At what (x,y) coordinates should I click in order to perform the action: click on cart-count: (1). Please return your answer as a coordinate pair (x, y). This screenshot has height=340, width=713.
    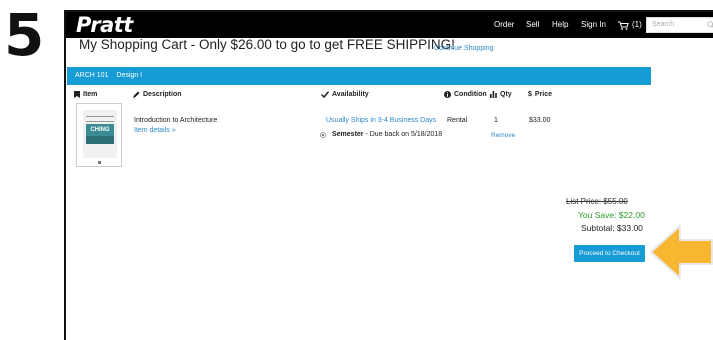
    Looking at the image, I should click on (637, 24).